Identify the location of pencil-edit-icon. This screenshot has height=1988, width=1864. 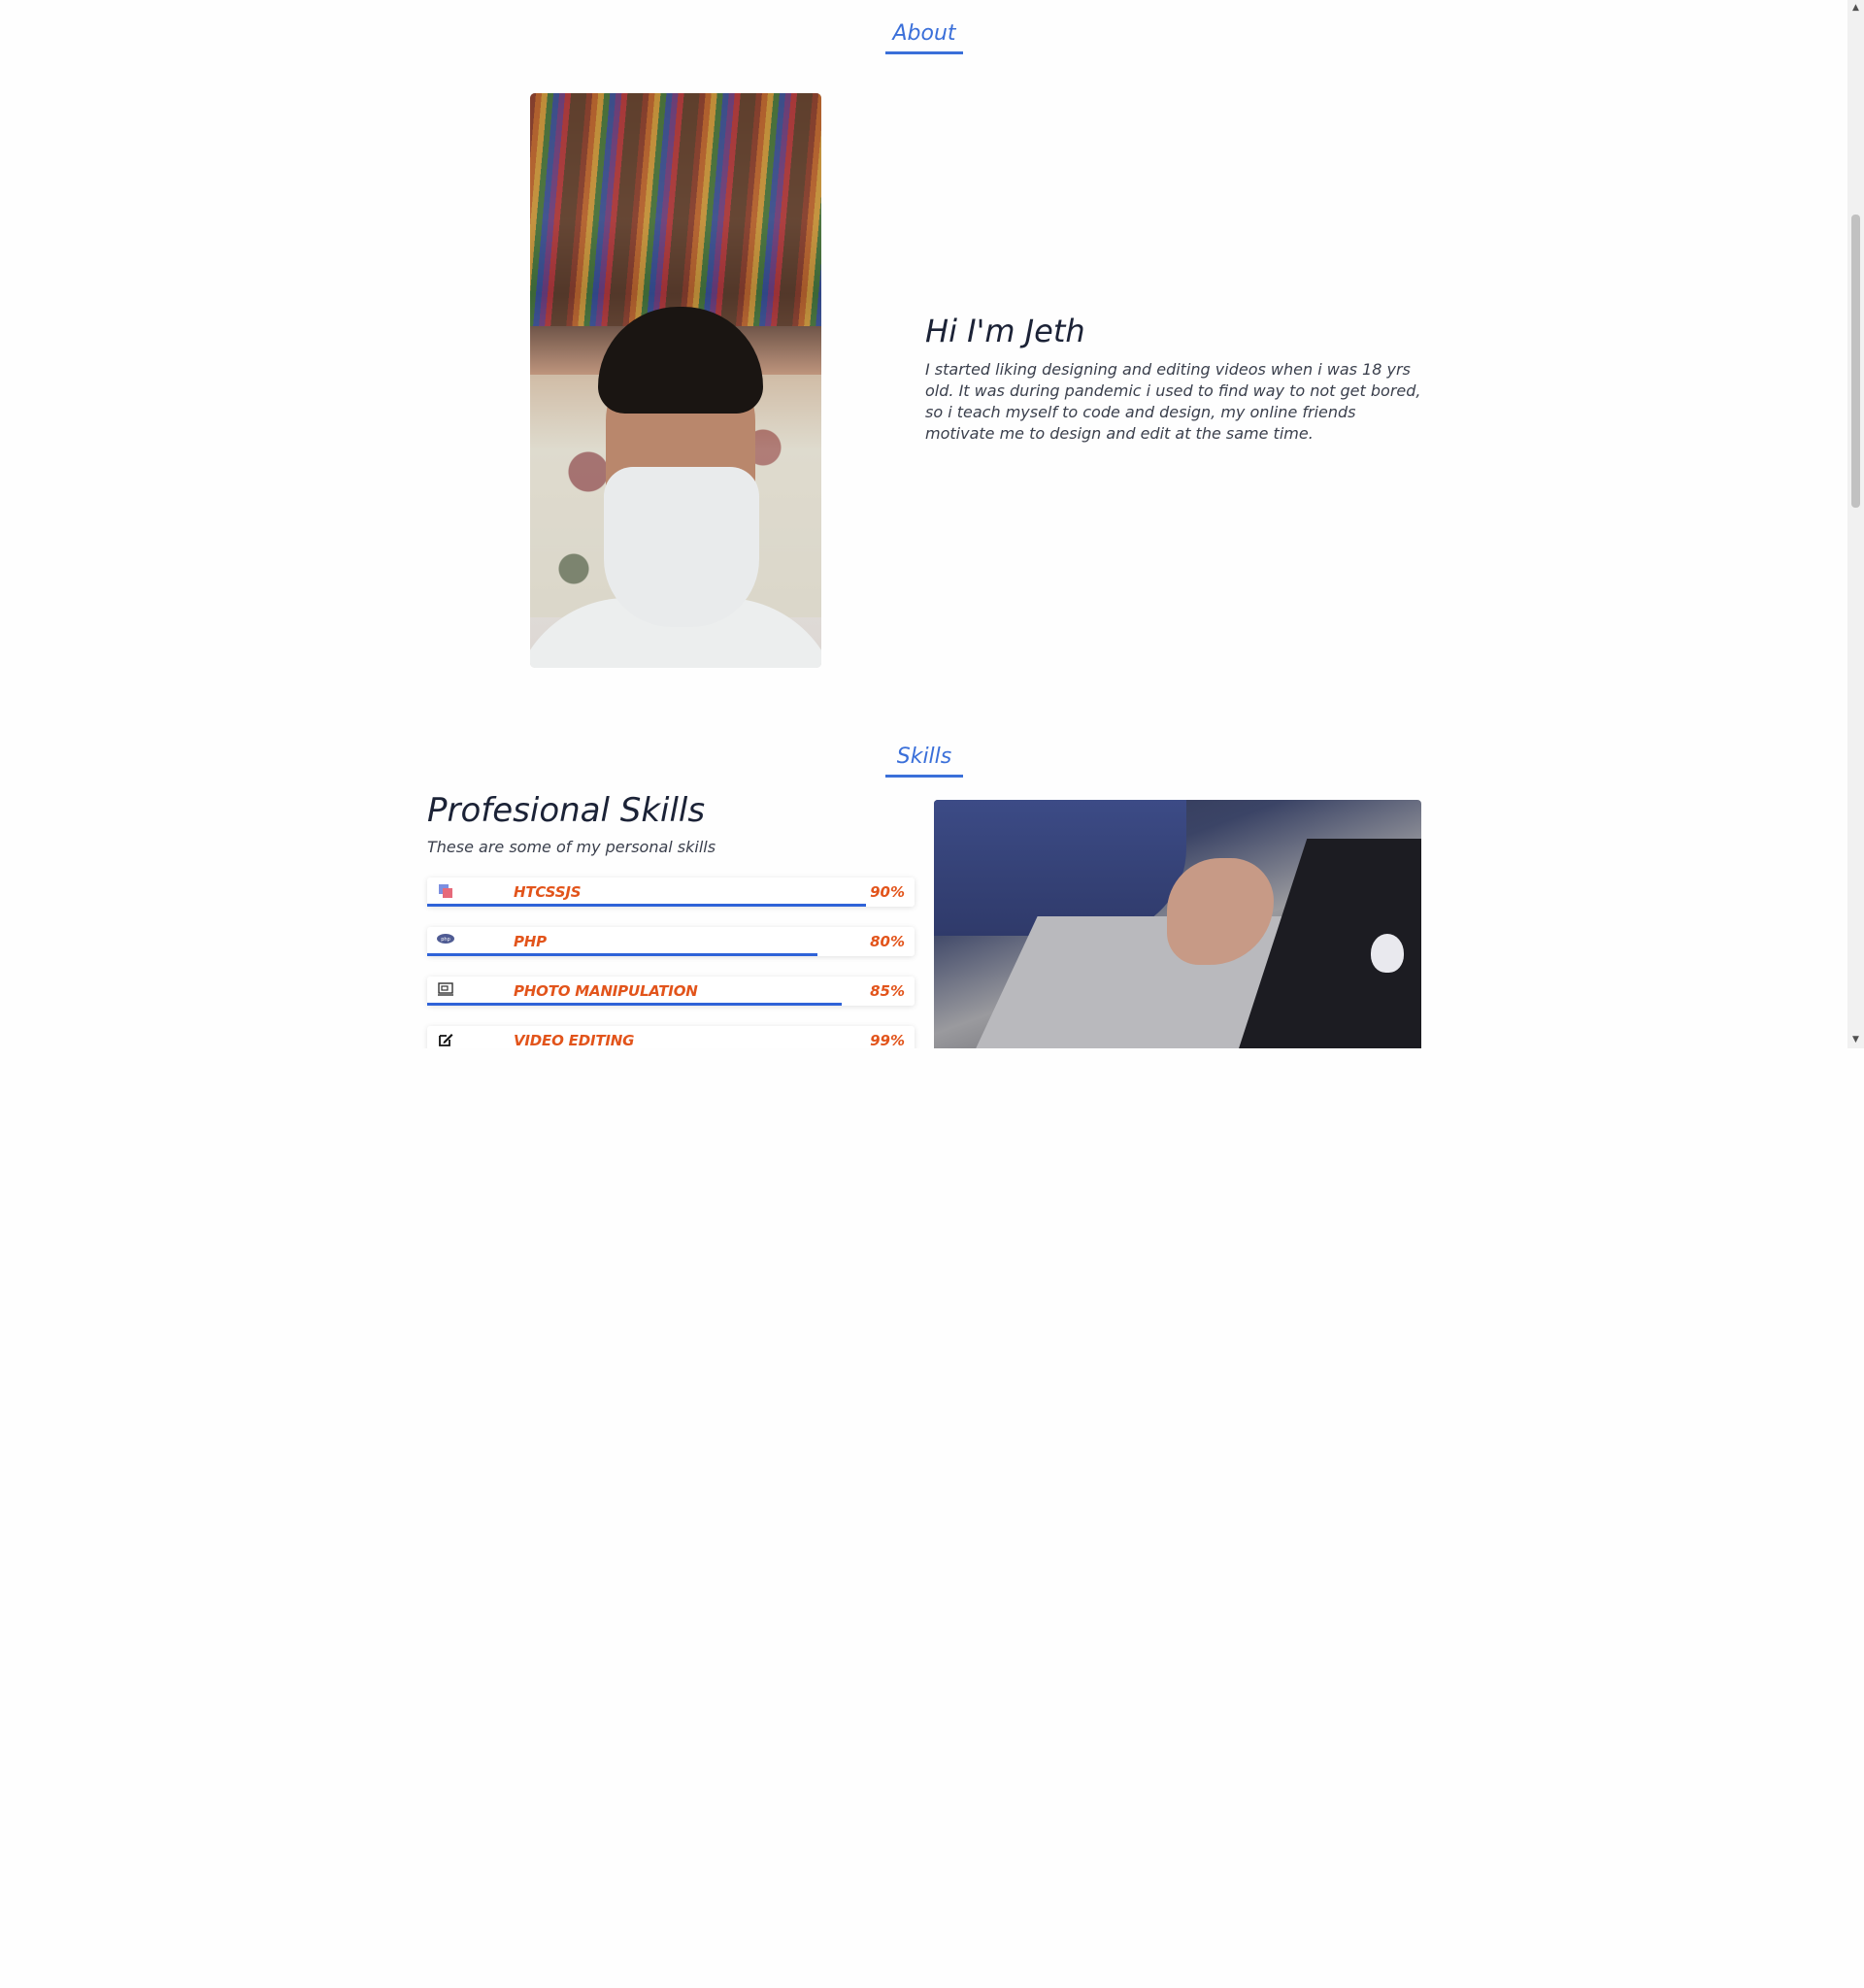
(445, 1039).